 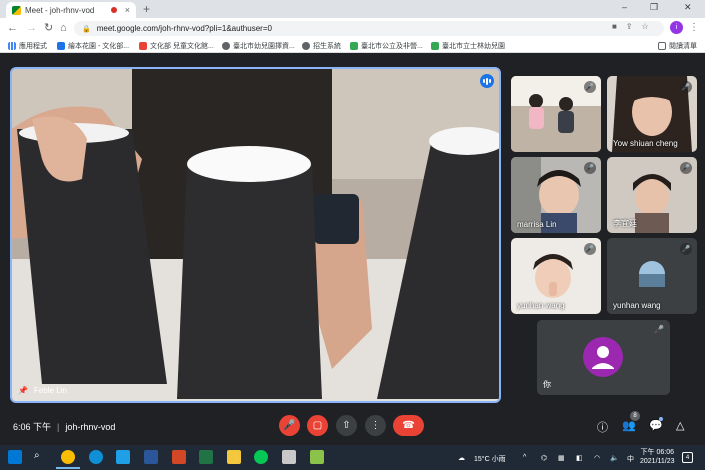 I want to click on camera-off-icon: ▢, so click(x=317, y=425).